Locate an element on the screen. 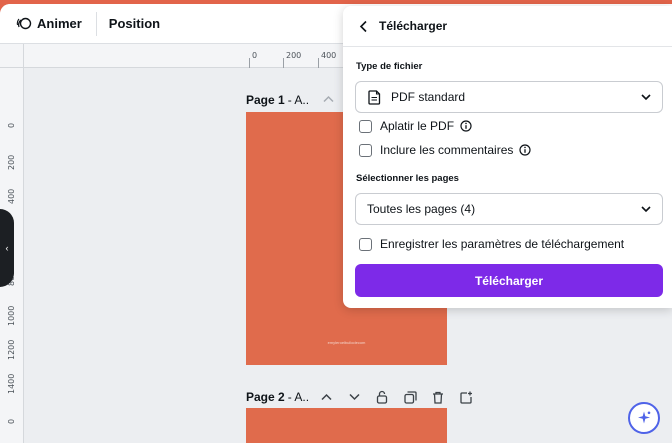  page-title: Page 1 is located at coordinates (265, 100).